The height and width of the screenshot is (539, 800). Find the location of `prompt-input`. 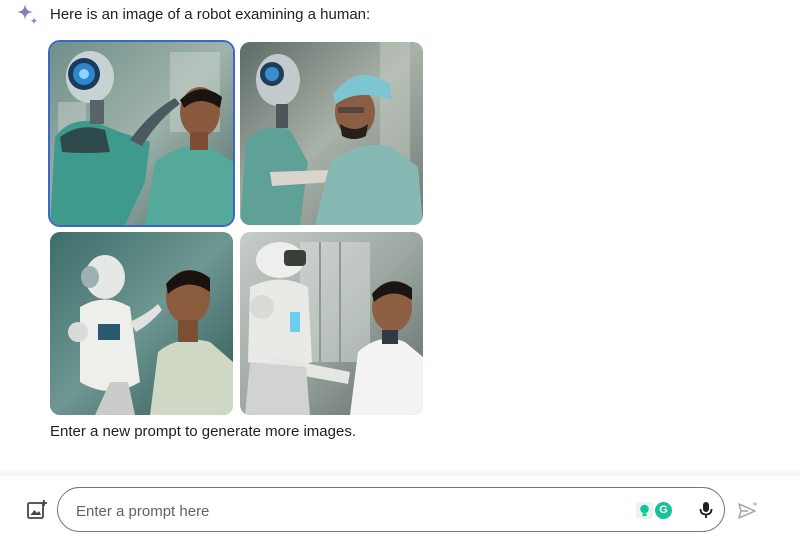

prompt-input is located at coordinates (346, 511).